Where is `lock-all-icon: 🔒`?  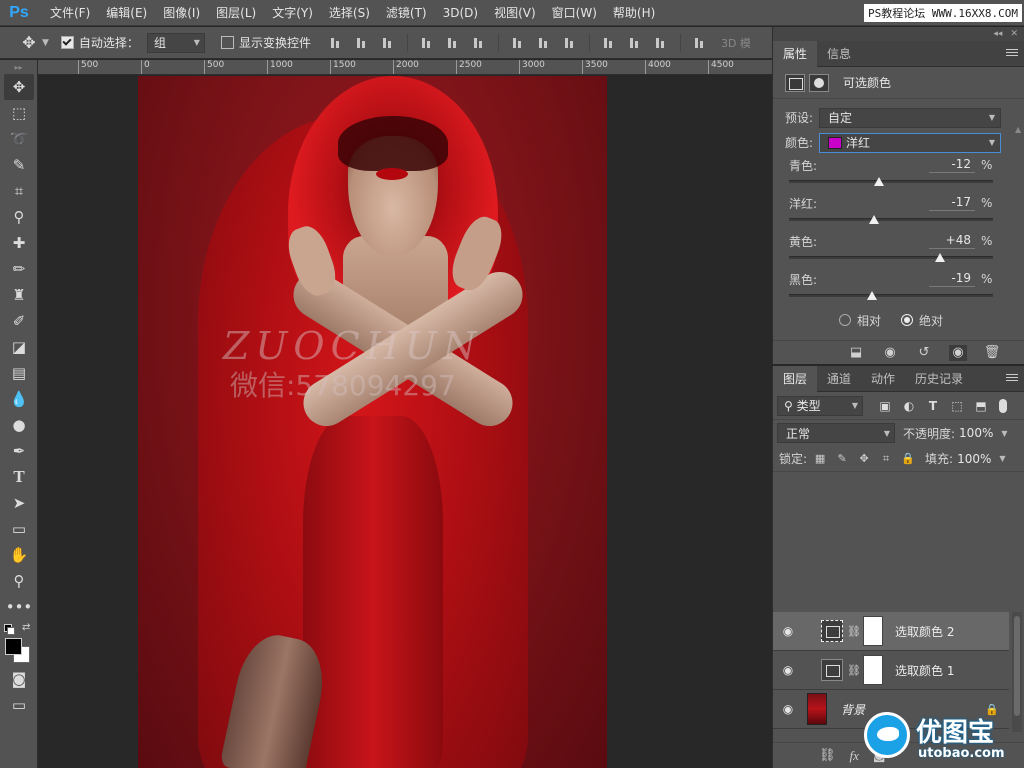 lock-all-icon: 🔒 is located at coordinates (908, 459).